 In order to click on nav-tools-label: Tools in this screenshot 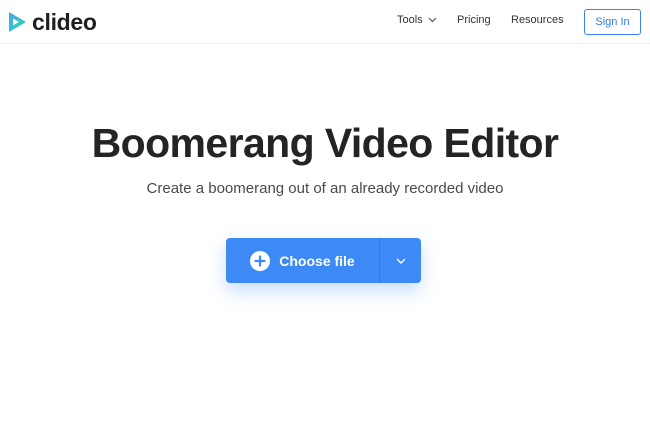, I will do `click(410, 20)`.